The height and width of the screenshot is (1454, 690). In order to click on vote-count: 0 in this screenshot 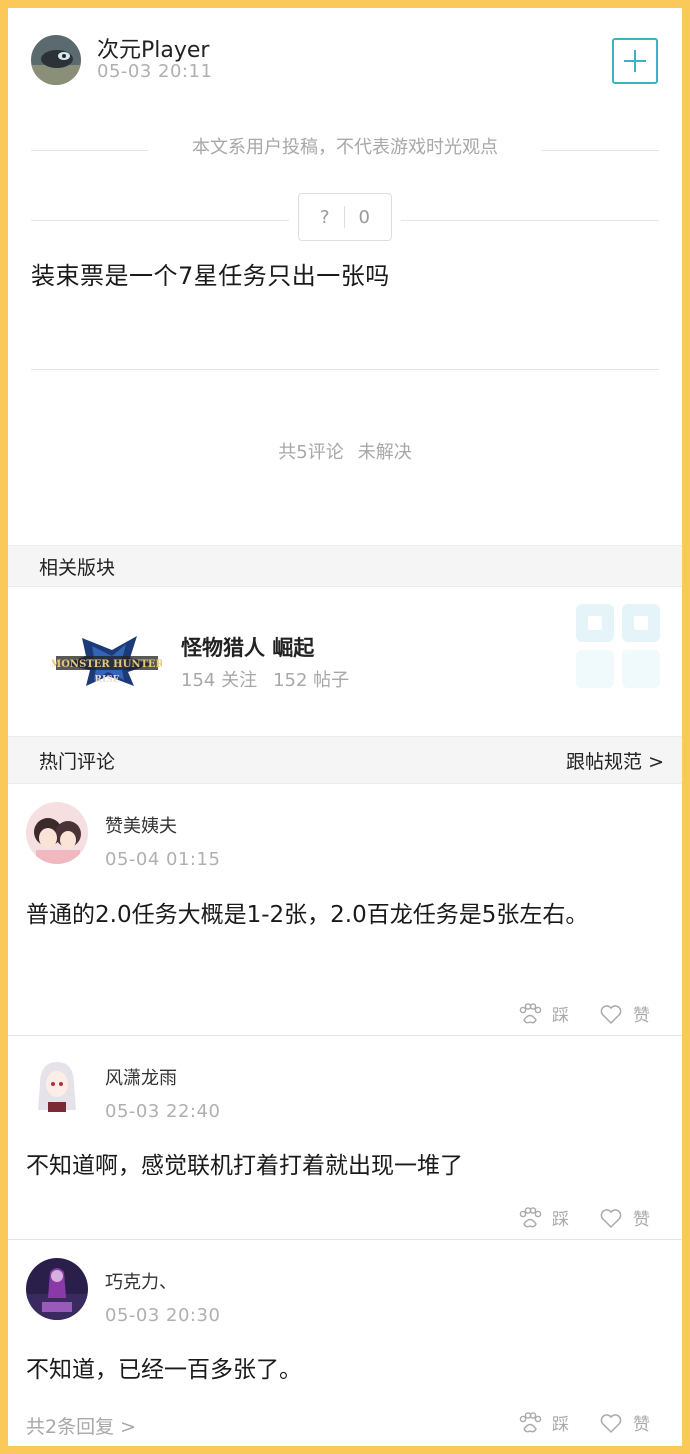, I will do `click(364, 217)`.